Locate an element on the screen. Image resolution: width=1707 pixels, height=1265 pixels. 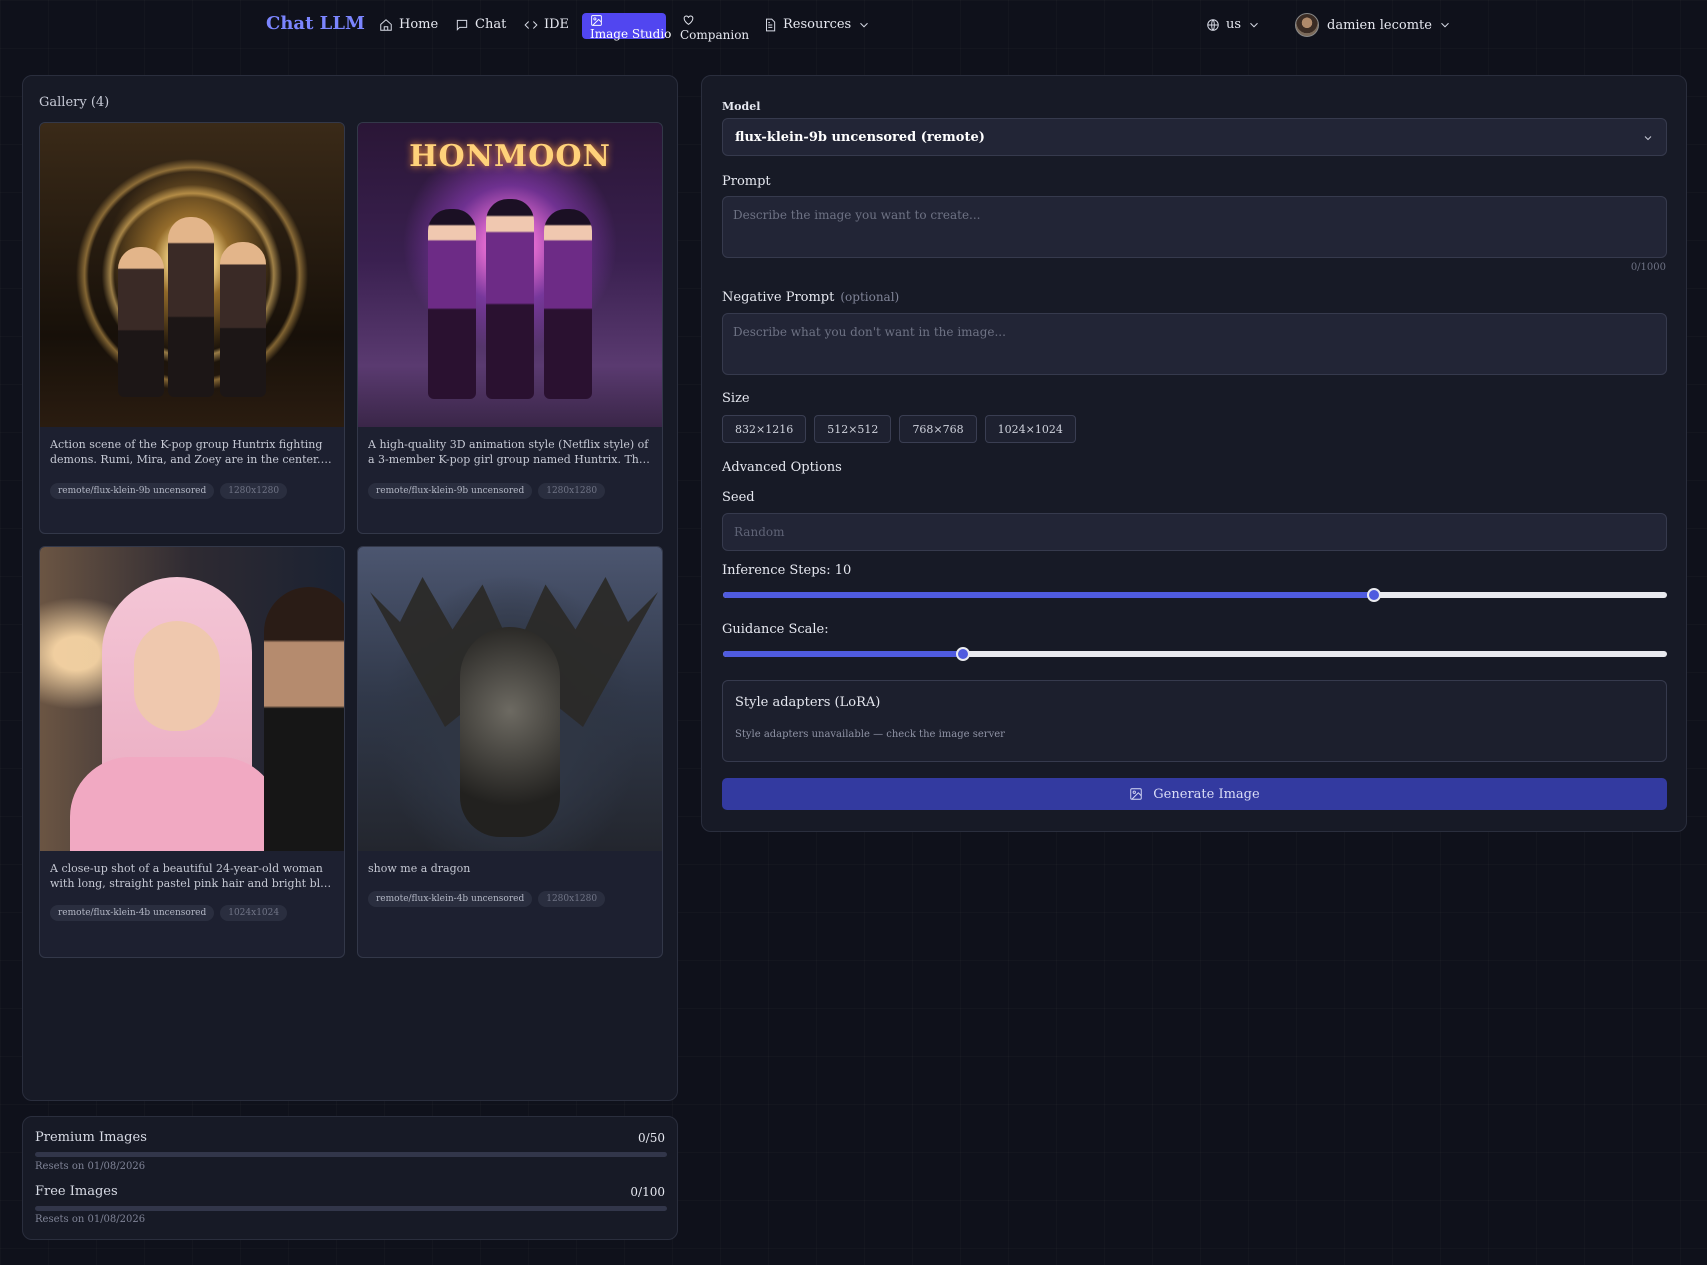
language-selector: us is located at coordinates (1233, 24).